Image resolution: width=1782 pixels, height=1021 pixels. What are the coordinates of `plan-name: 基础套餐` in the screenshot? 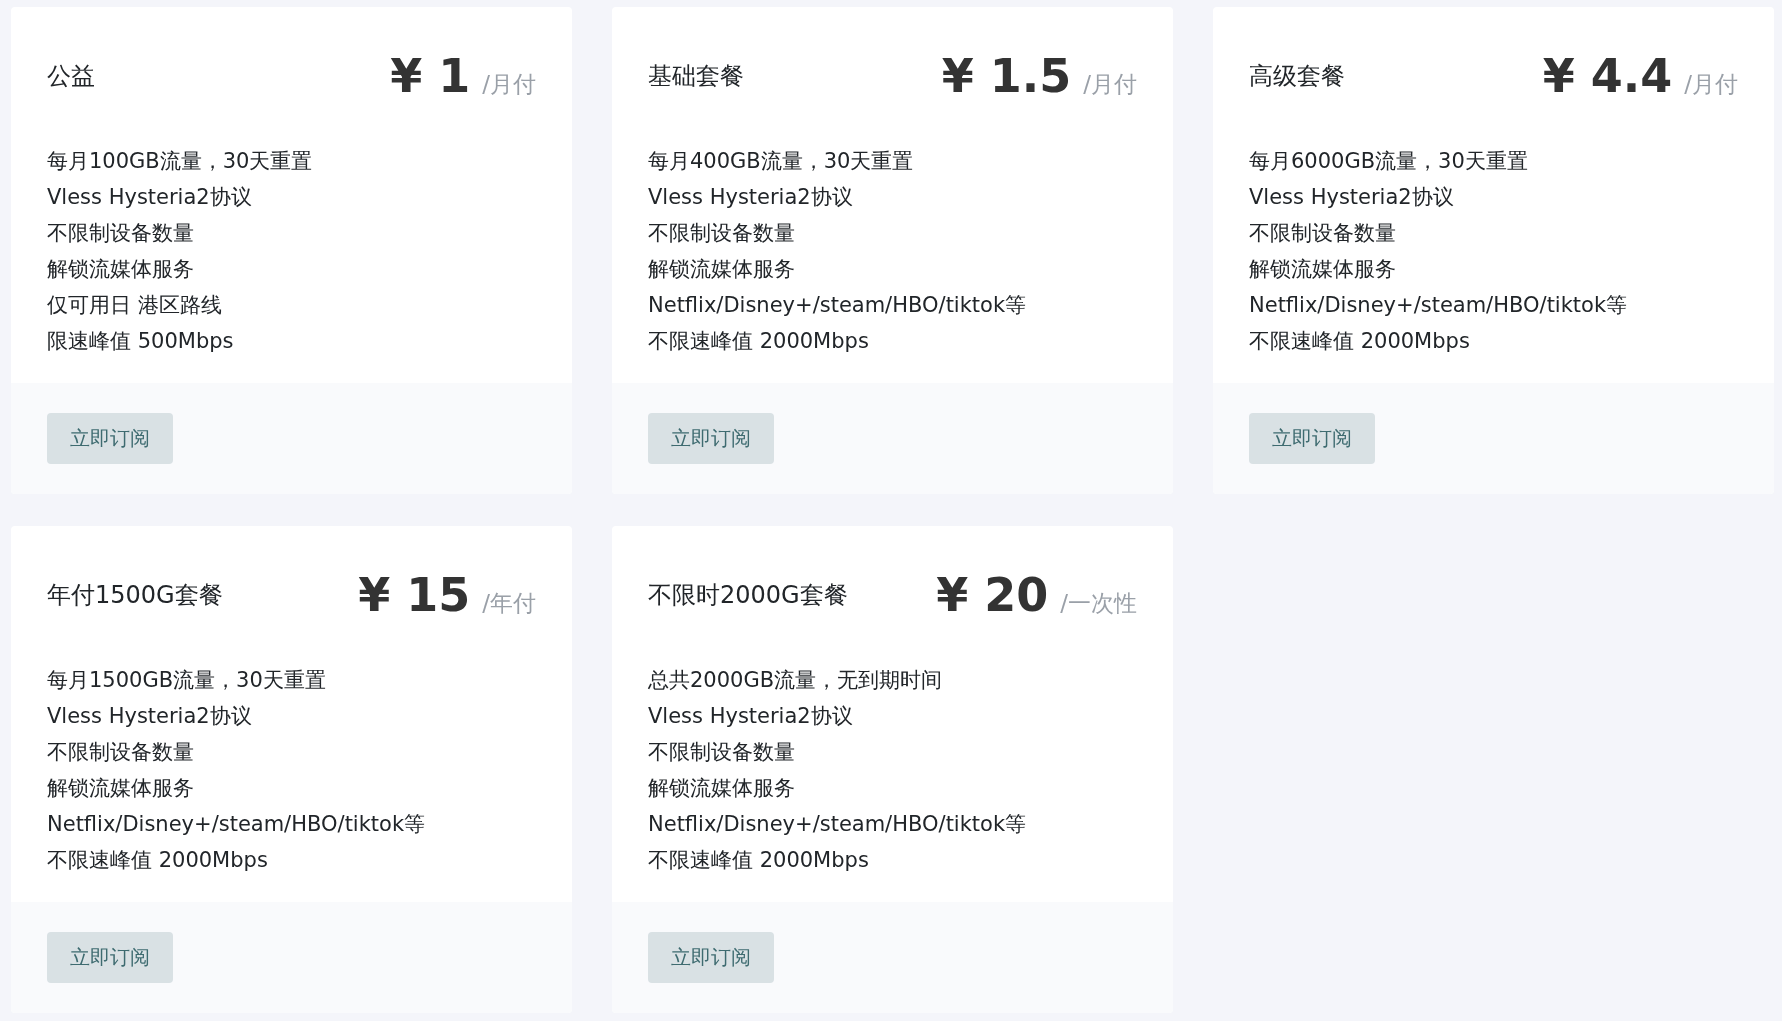 It's located at (696, 76).